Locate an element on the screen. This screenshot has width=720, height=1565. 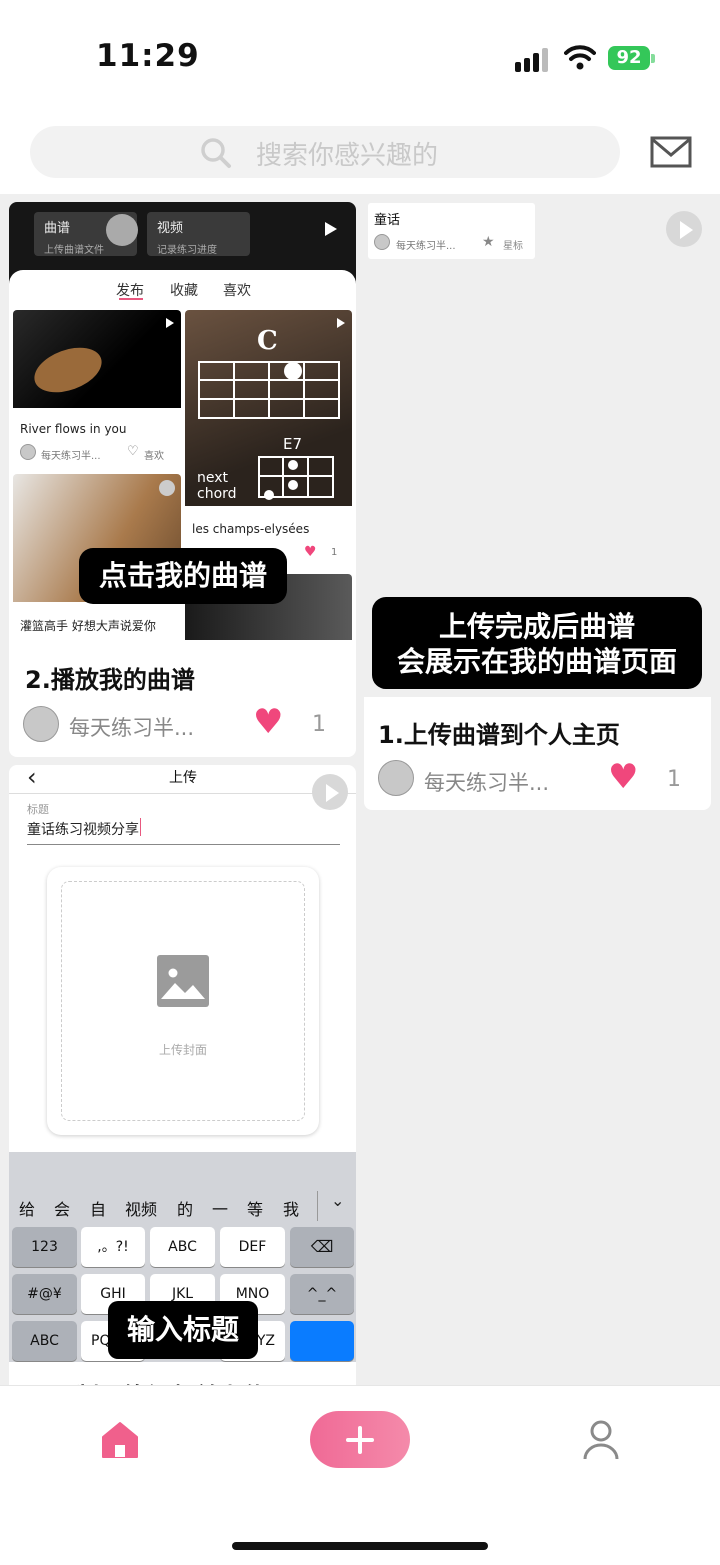
key-emoji: ^_^ is located at coordinates (322, 1294).